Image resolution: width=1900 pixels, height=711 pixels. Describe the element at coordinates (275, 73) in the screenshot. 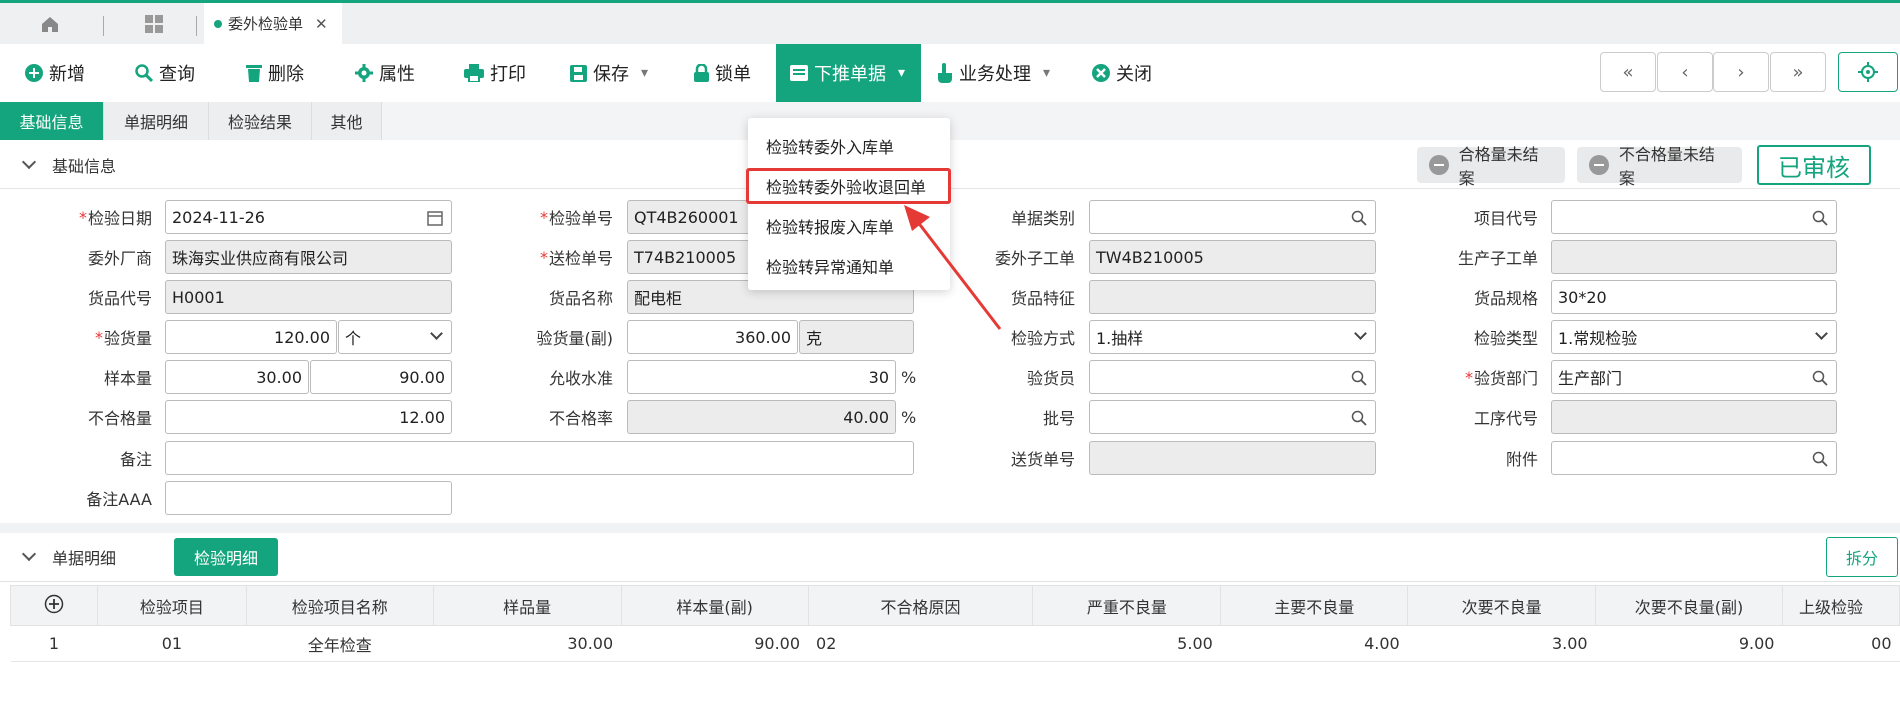

I see `delete-button: 删除` at that location.